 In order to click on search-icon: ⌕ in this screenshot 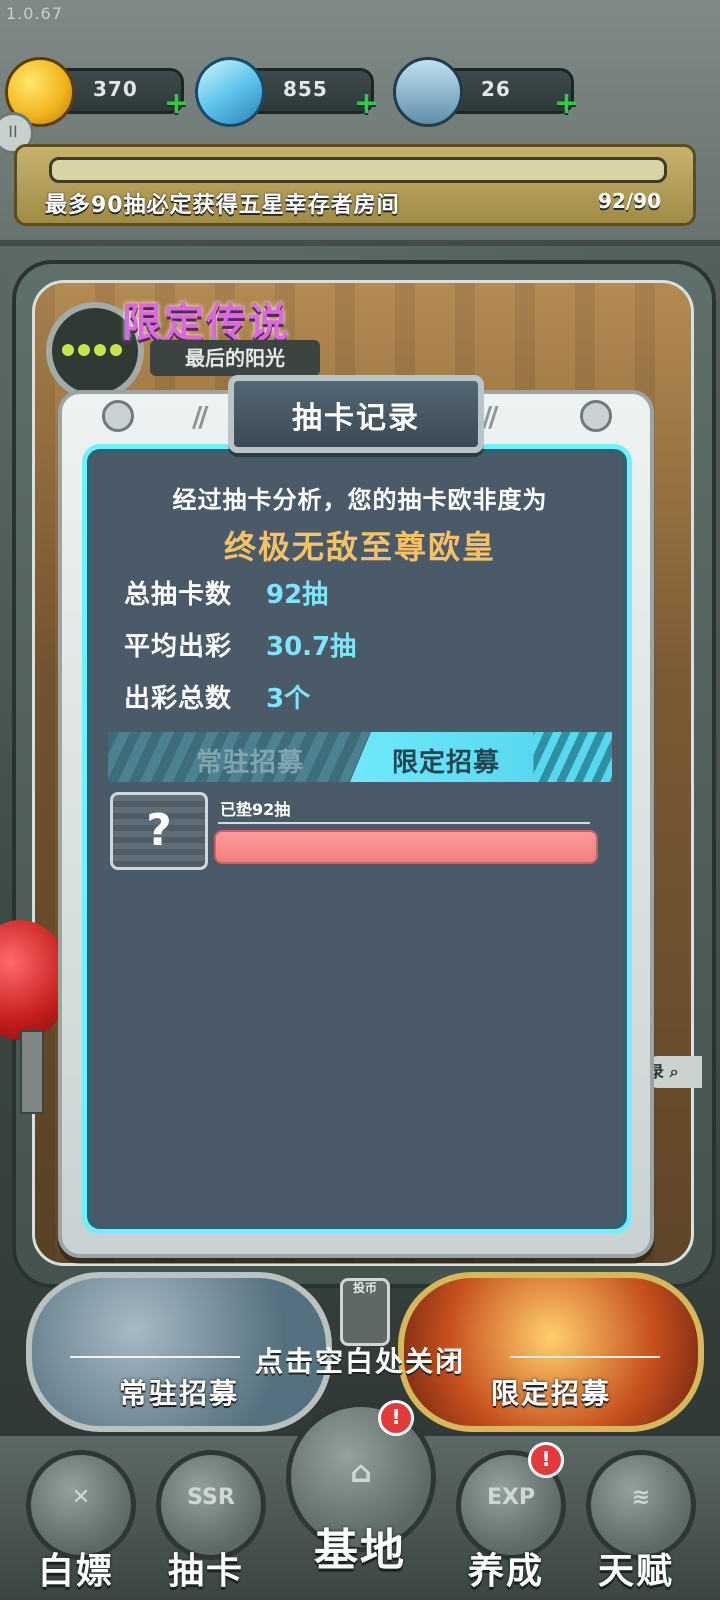, I will do `click(674, 1071)`.